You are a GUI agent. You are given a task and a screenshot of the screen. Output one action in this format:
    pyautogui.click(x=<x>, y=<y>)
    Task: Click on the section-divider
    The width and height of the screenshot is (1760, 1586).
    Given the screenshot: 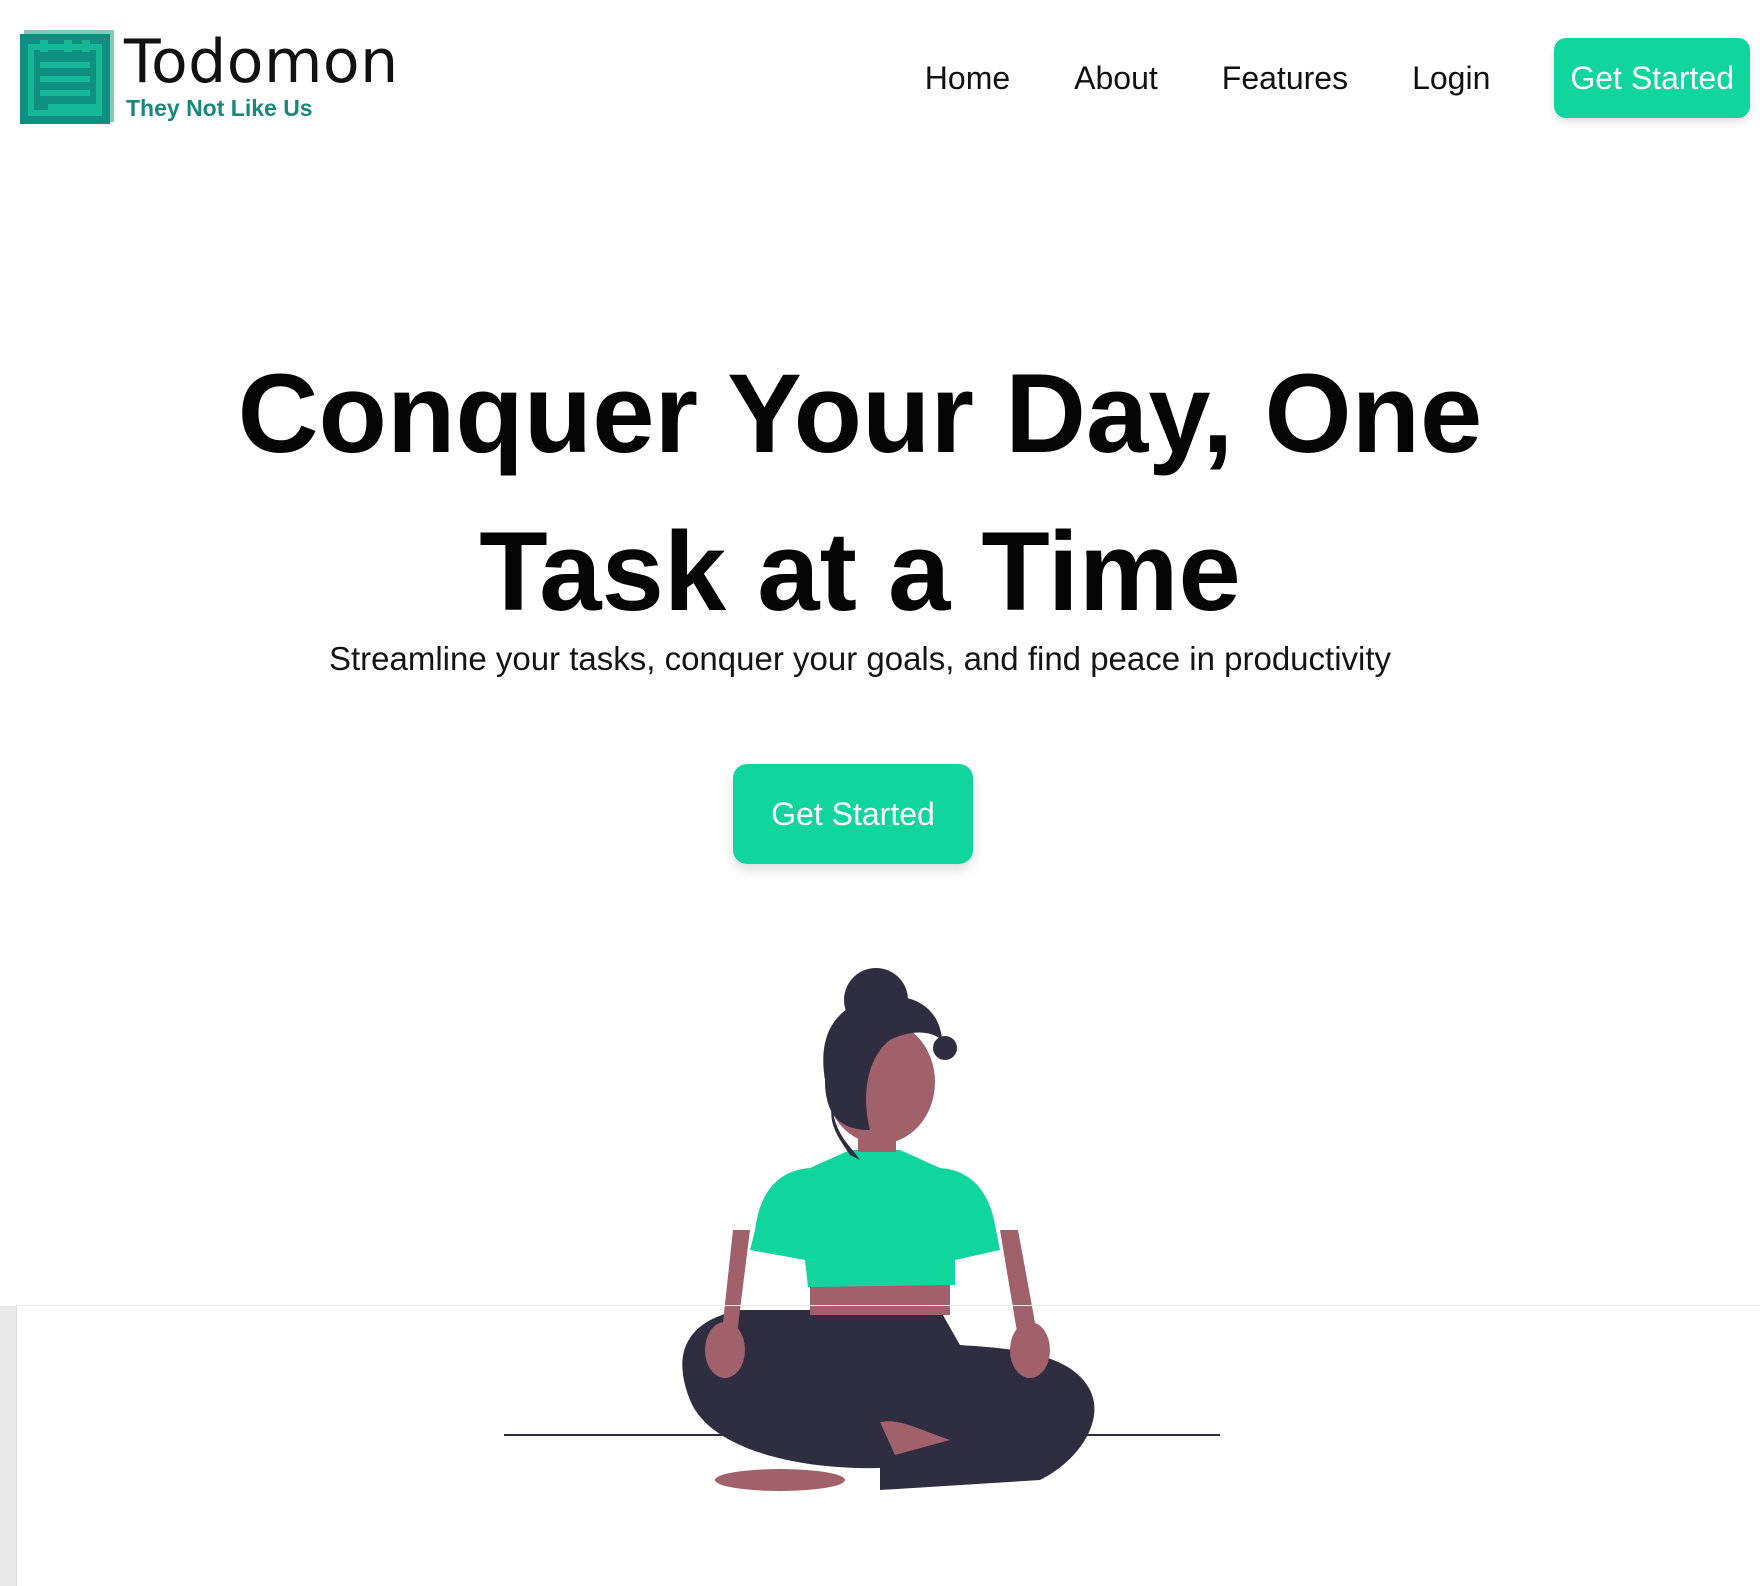 What is the action you would take?
    pyautogui.click(x=888, y=1305)
    